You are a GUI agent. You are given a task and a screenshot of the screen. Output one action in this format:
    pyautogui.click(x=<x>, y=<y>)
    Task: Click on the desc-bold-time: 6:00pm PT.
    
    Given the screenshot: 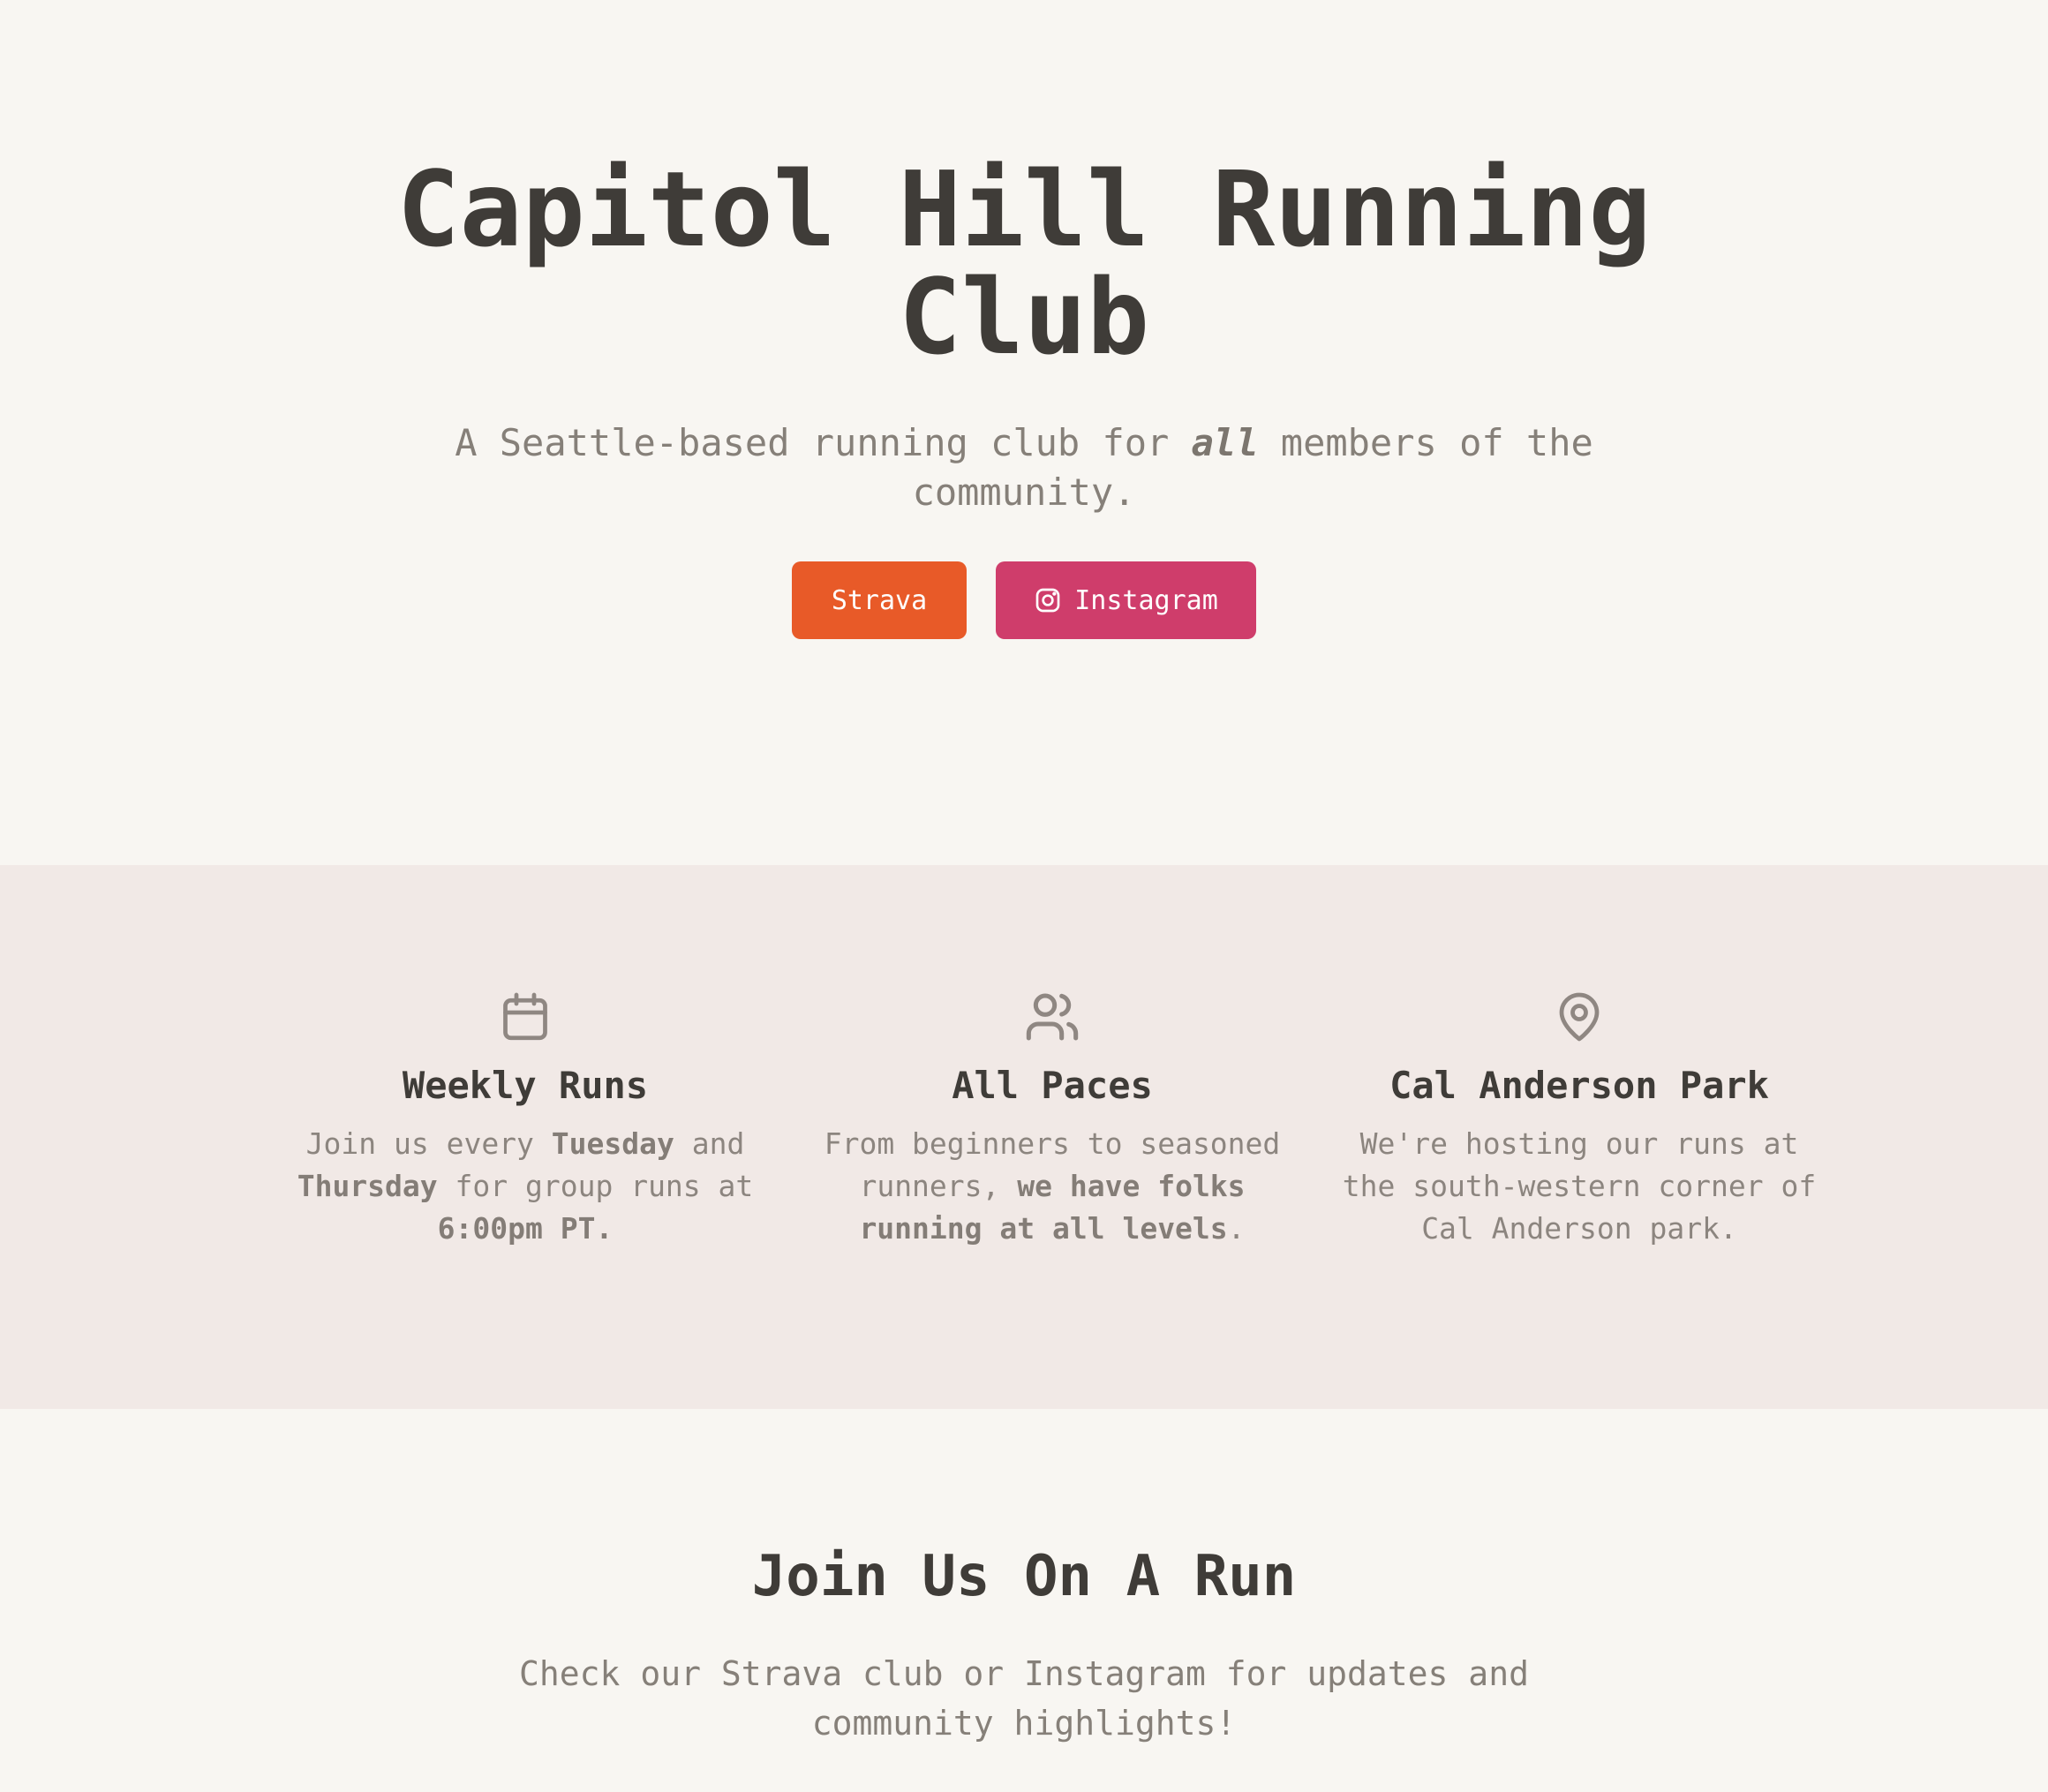 What is the action you would take?
    pyautogui.click(x=525, y=1228)
    